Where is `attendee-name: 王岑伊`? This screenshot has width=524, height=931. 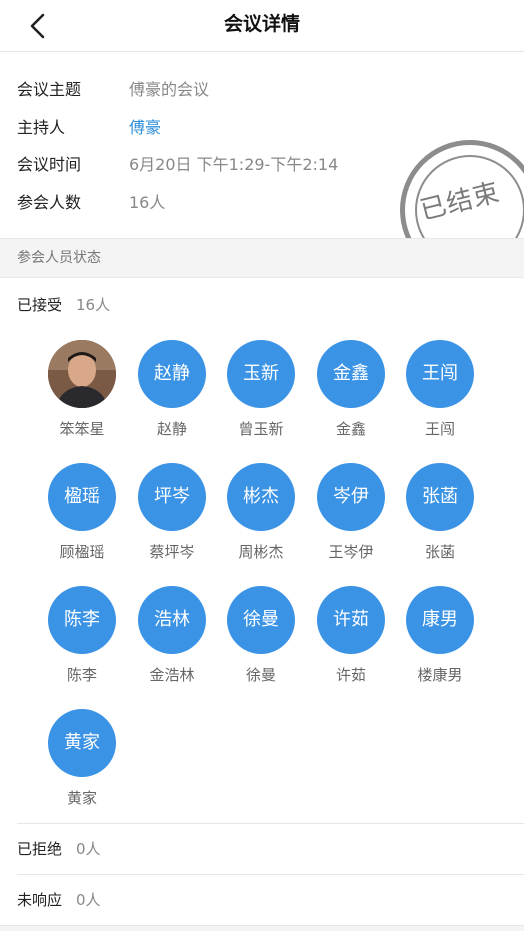 attendee-name: 王岑伊 is located at coordinates (351, 552).